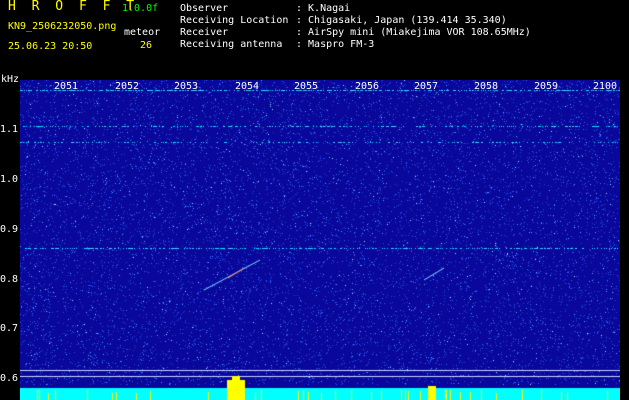 The height and width of the screenshot is (400, 629). What do you see at coordinates (66, 86) in the screenshot?
I see `x-tick-label: 2051` at bounding box center [66, 86].